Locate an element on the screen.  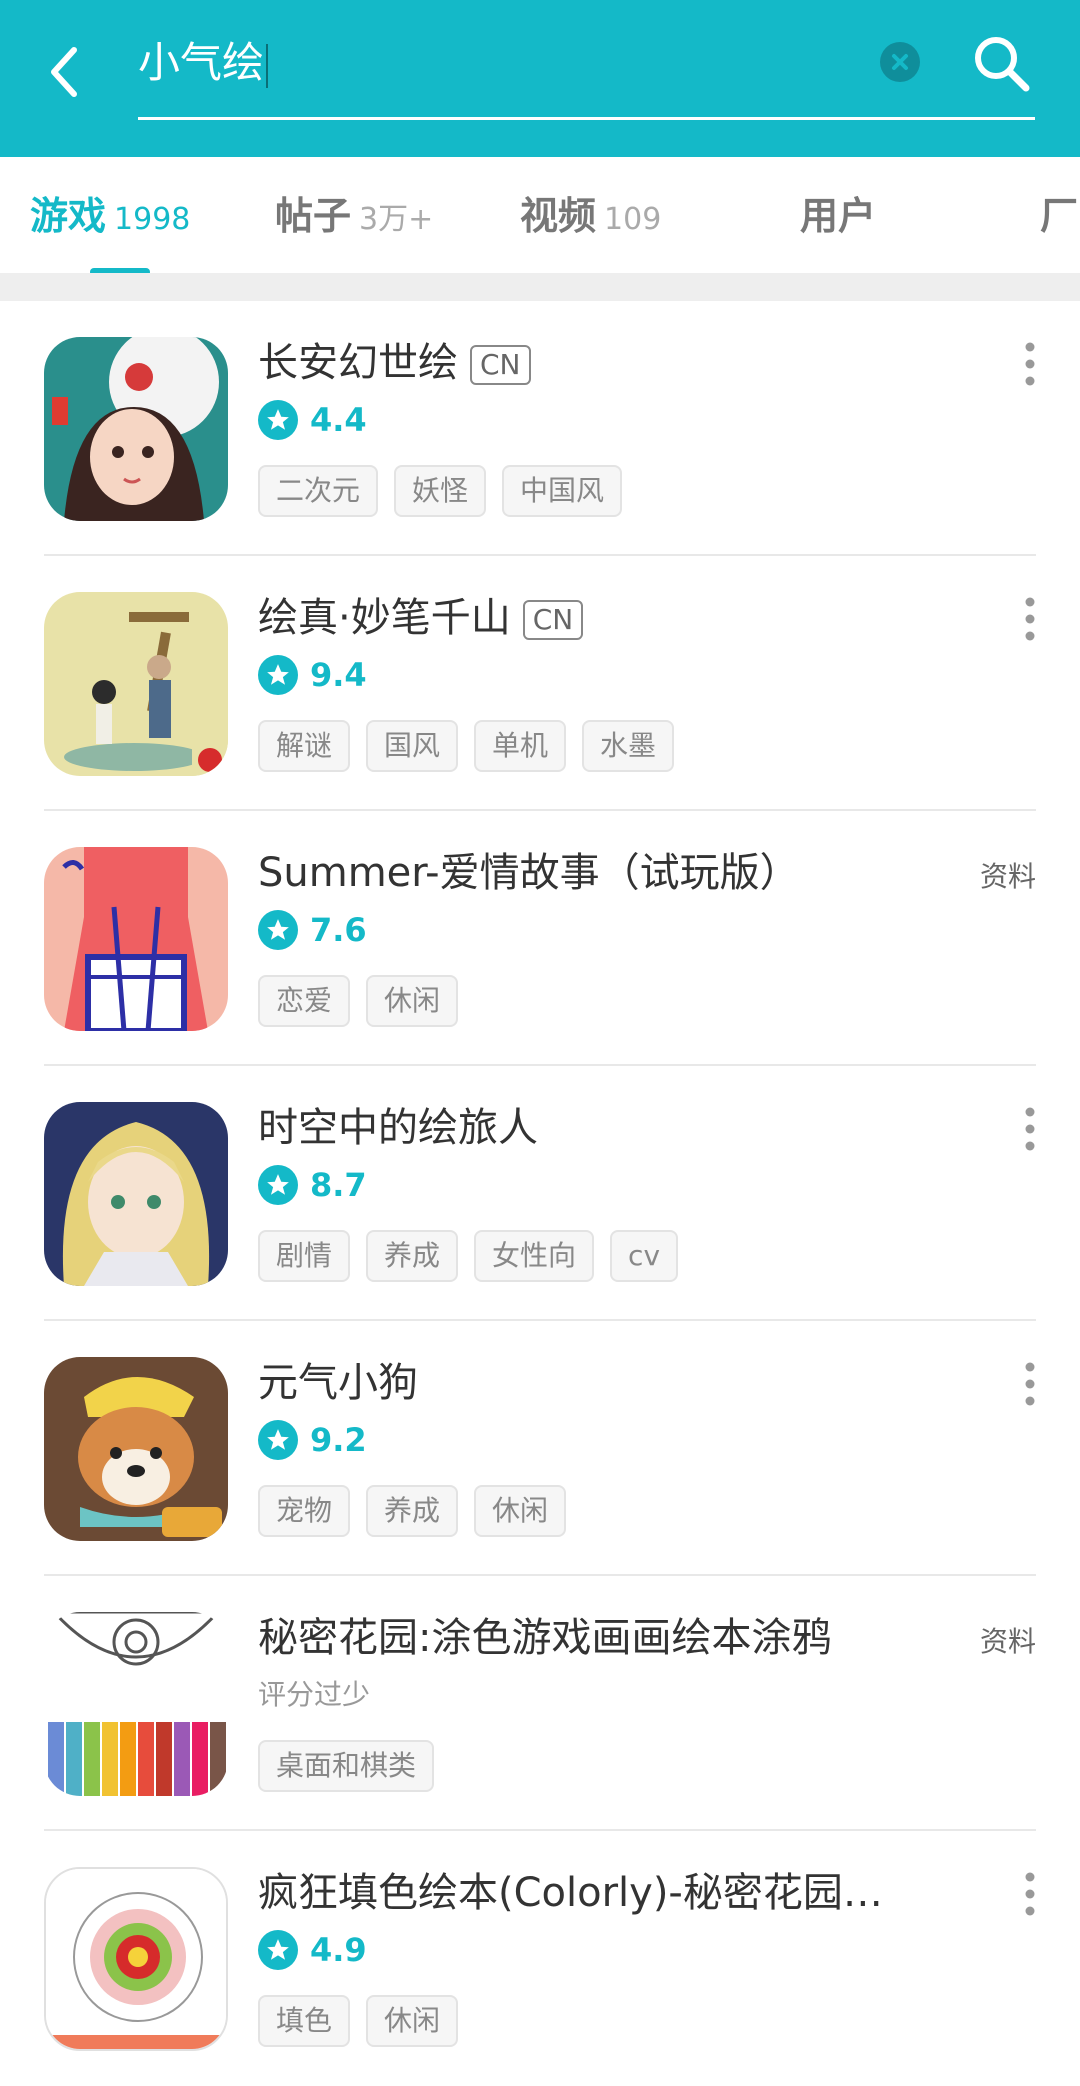
search-icon is located at coordinates (1002, 64).